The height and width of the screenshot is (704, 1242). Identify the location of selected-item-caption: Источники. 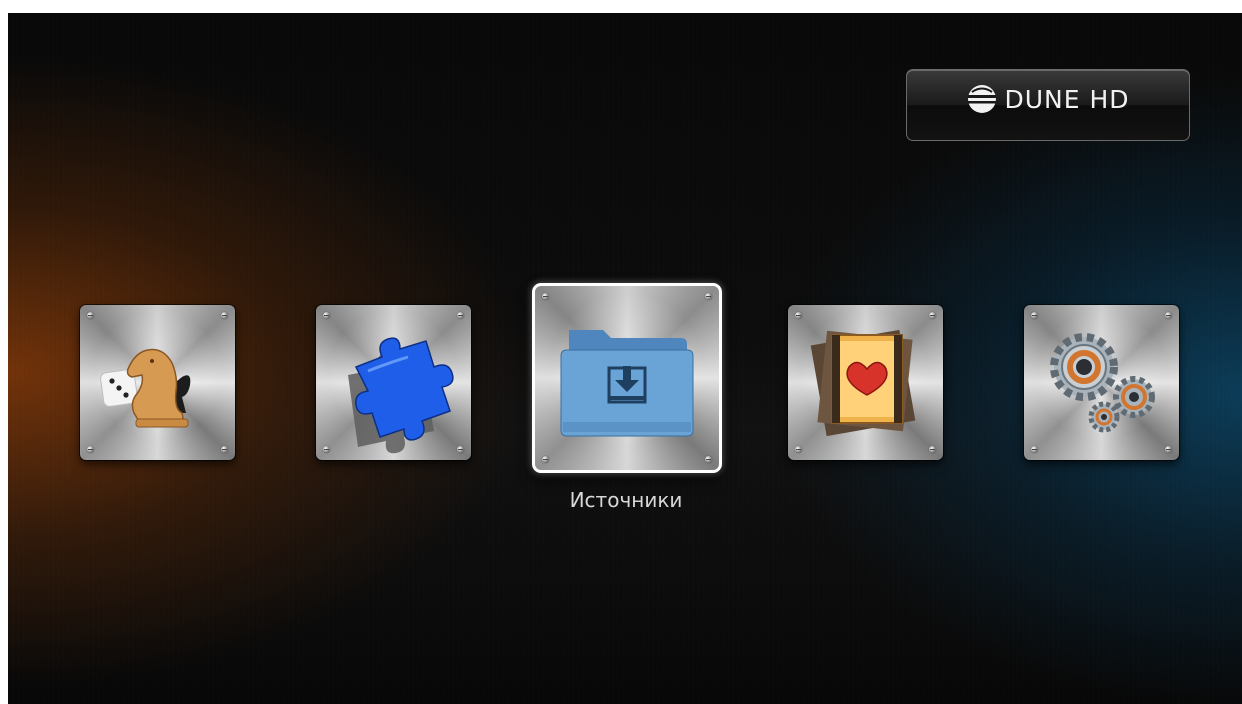
(626, 500).